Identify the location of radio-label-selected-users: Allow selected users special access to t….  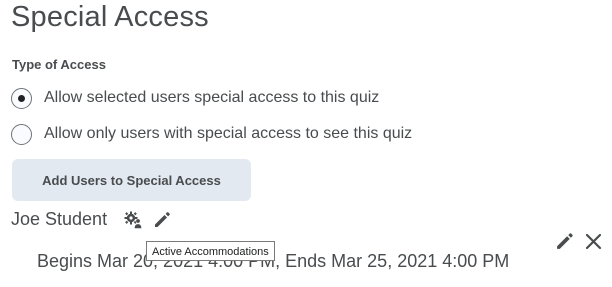
(212, 97).